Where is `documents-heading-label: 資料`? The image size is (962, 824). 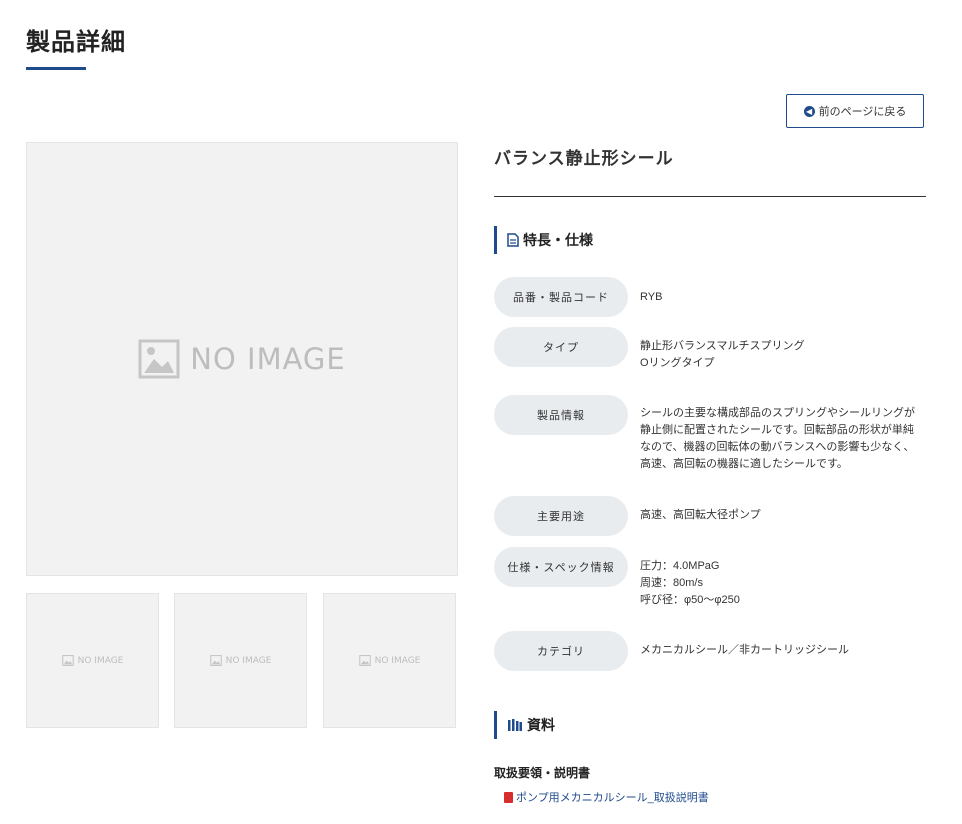 documents-heading-label: 資料 is located at coordinates (541, 725).